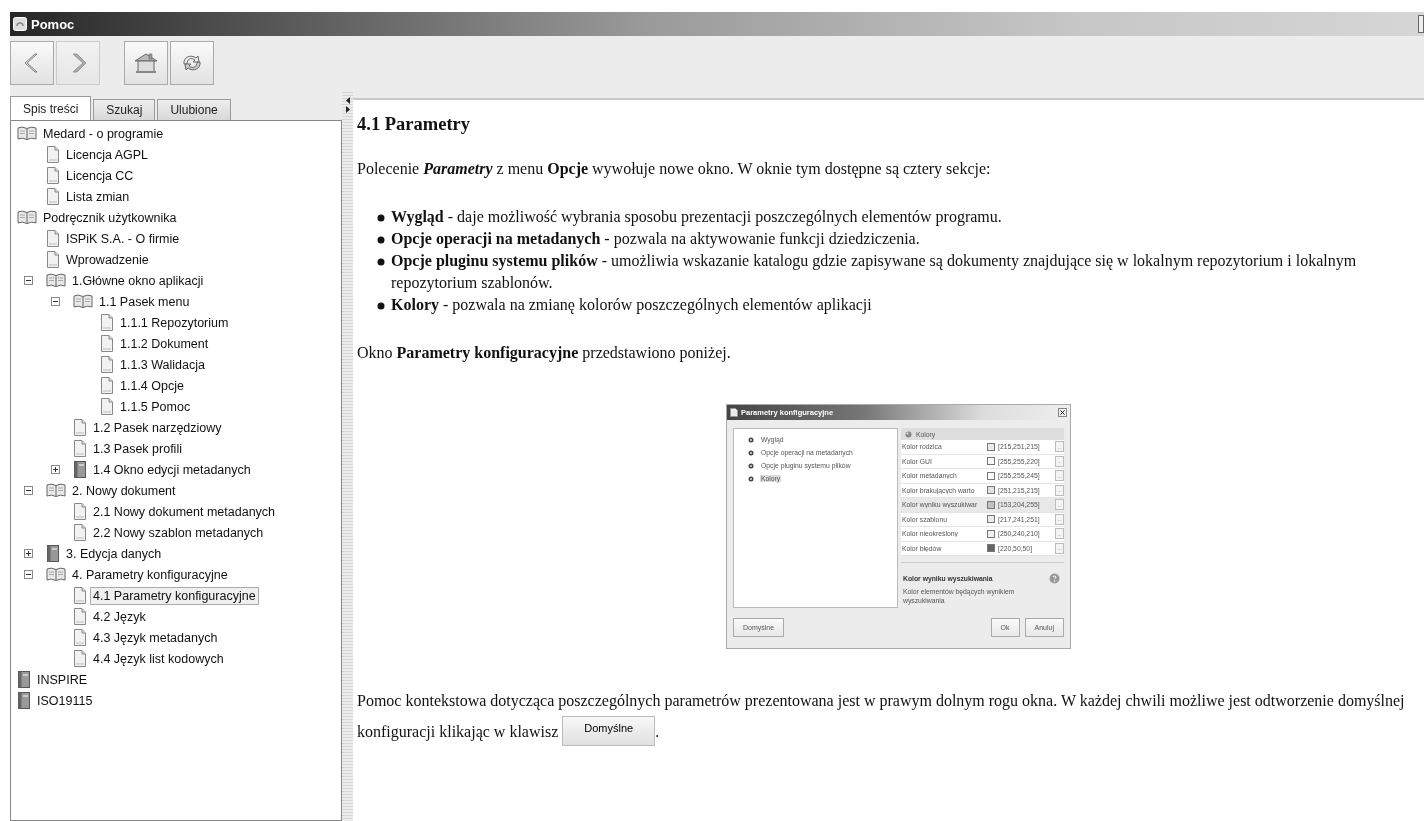 This screenshot has width=1424, height=821. What do you see at coordinates (100, 175) in the screenshot?
I see `tree-item: Licencja CC` at bounding box center [100, 175].